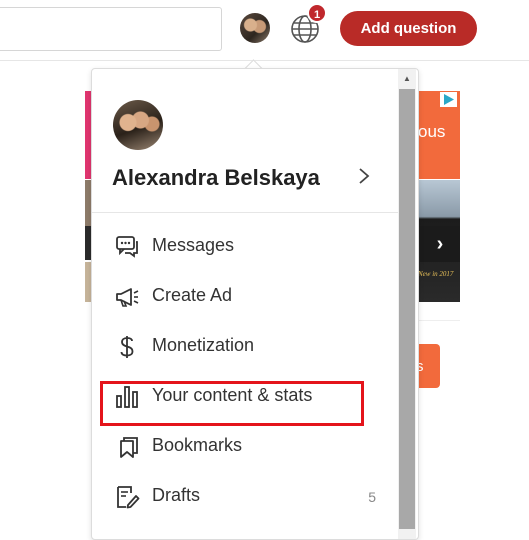  Describe the element at coordinates (408, 28) in the screenshot. I see `add-question-button: Add question` at that location.